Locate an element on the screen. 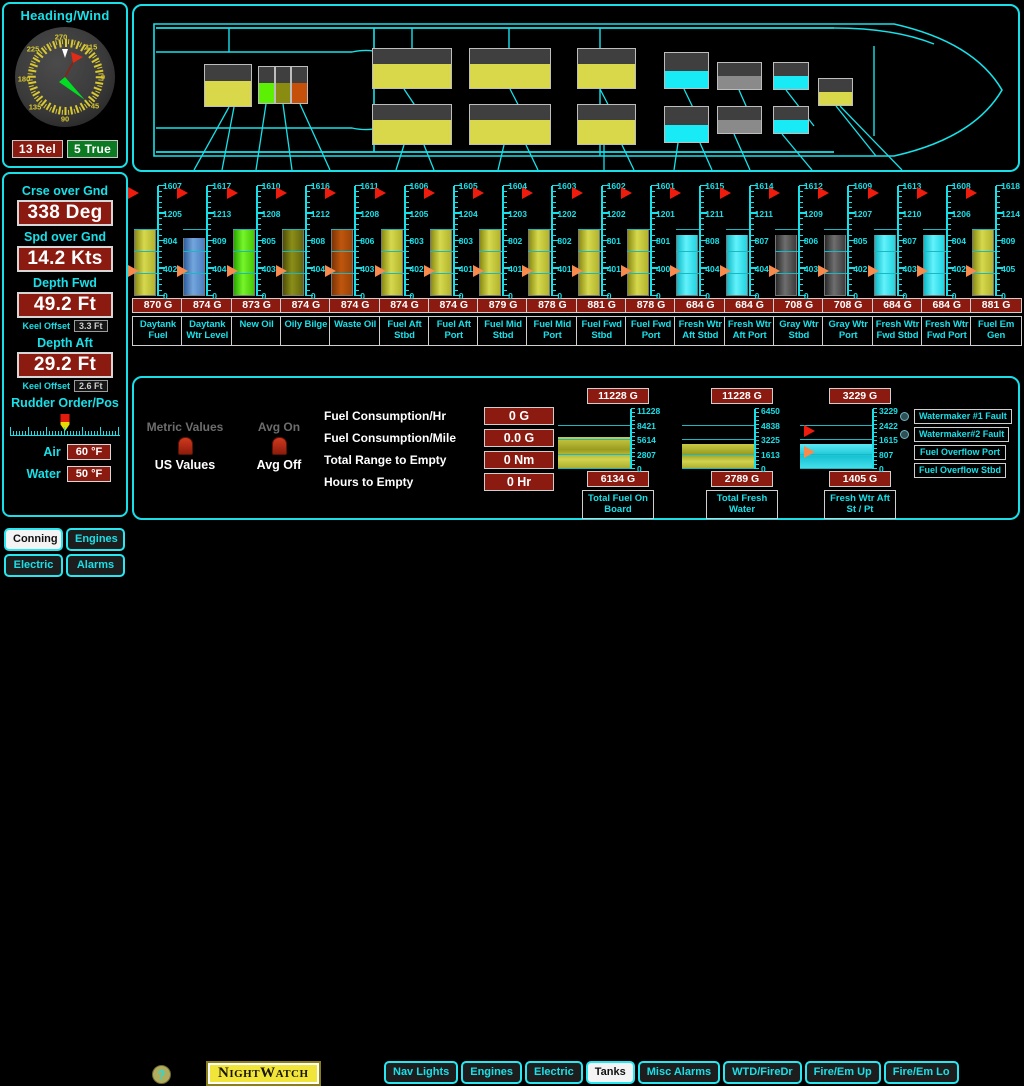  tank-gauge: 1610 1208 805 403 0 873 G New Oil is located at coordinates (256, 261).